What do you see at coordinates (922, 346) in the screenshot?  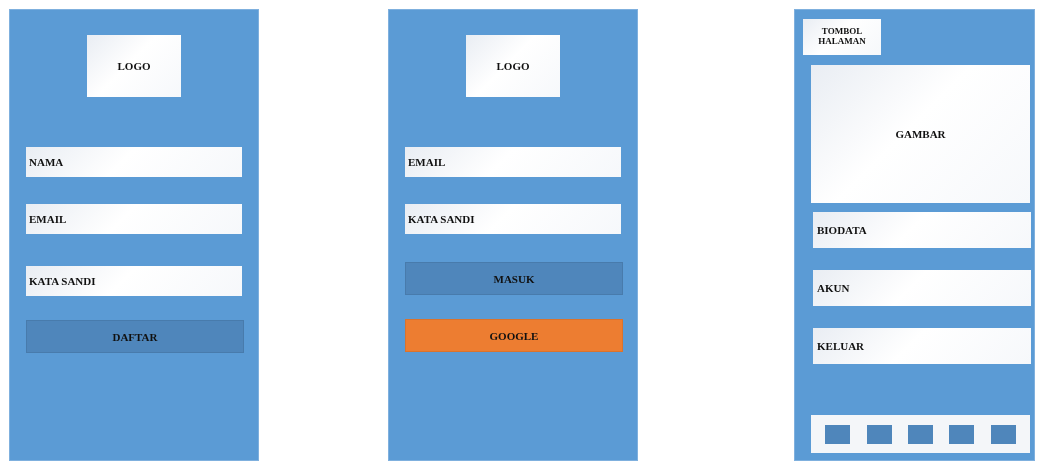 I see `menu-item: KELUAR` at bounding box center [922, 346].